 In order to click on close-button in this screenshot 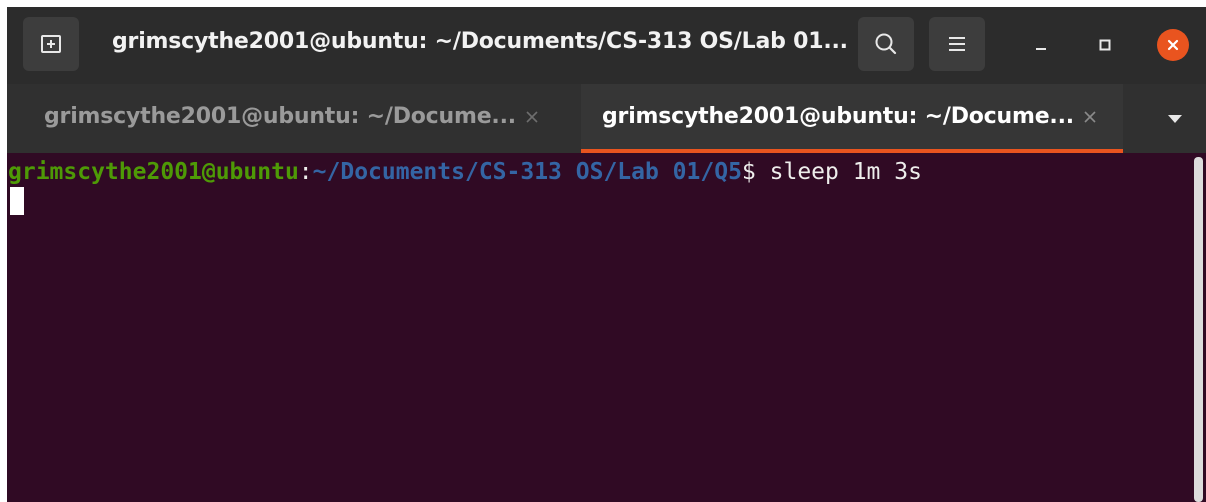, I will do `click(1173, 45)`.